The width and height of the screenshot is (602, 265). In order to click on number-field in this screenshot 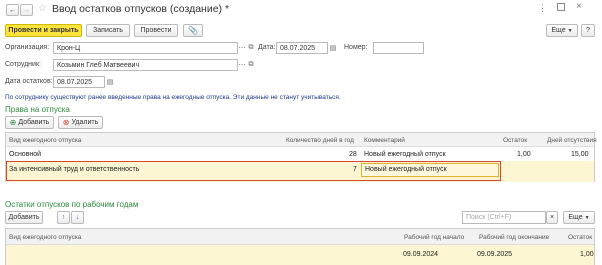, I will do `click(398, 48)`.